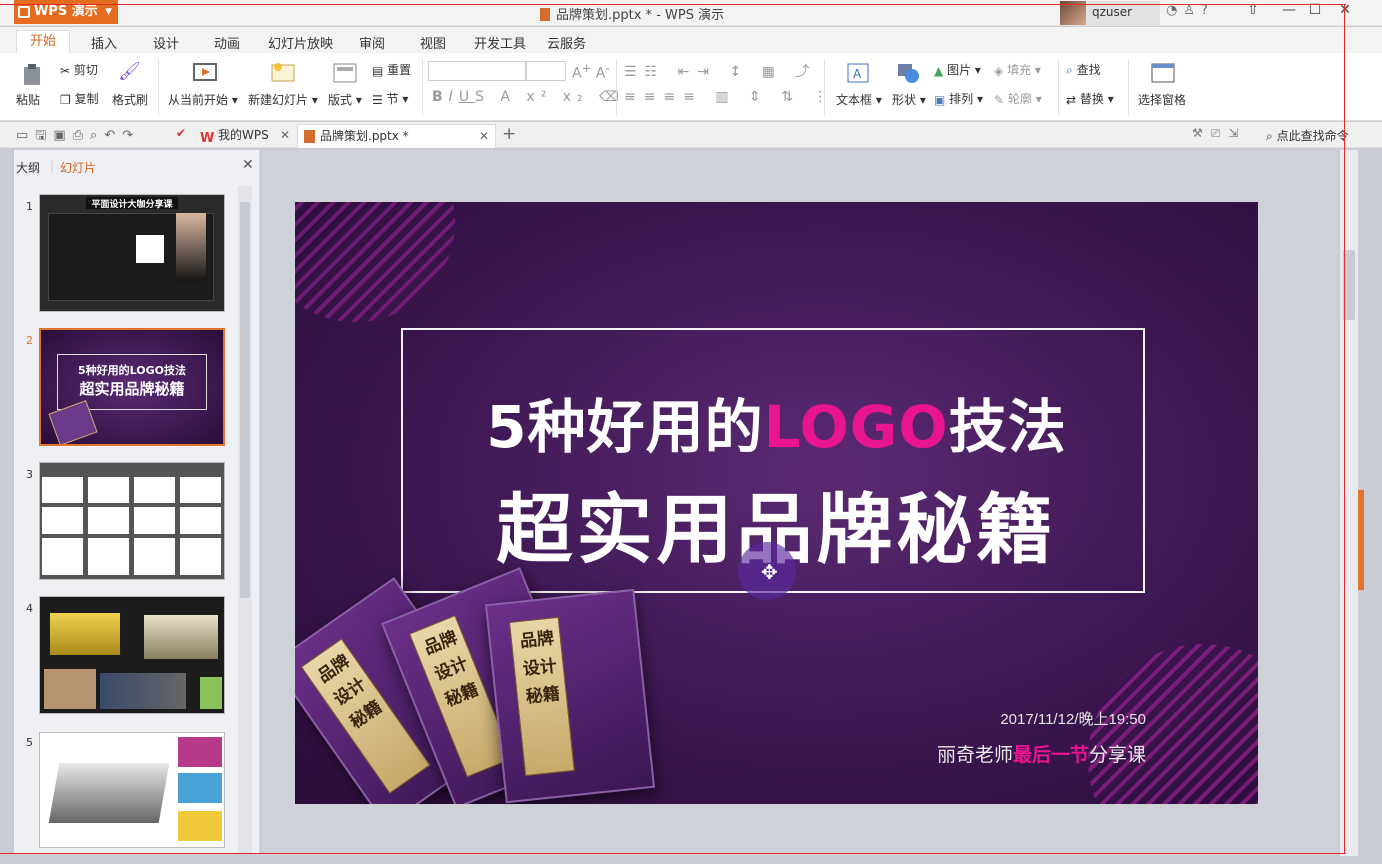 This screenshot has width=1382, height=864. Describe the element at coordinates (29, 742) in the screenshot. I see `slide-number: 5` at that location.